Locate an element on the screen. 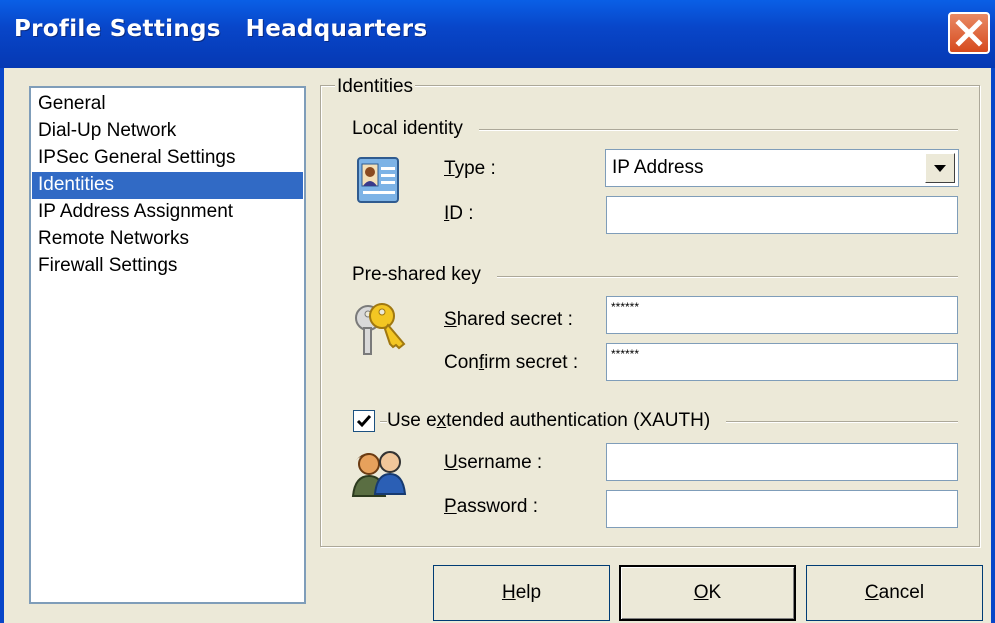  username-label-rest: sername : is located at coordinates (500, 462).